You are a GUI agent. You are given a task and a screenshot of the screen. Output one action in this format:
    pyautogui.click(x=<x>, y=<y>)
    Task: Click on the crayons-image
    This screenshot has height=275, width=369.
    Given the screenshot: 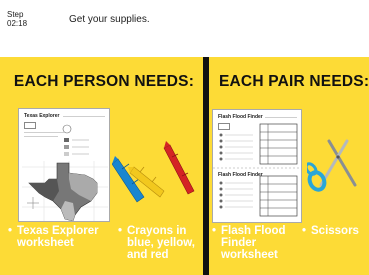 What is the action you would take?
    pyautogui.click(x=153, y=172)
    